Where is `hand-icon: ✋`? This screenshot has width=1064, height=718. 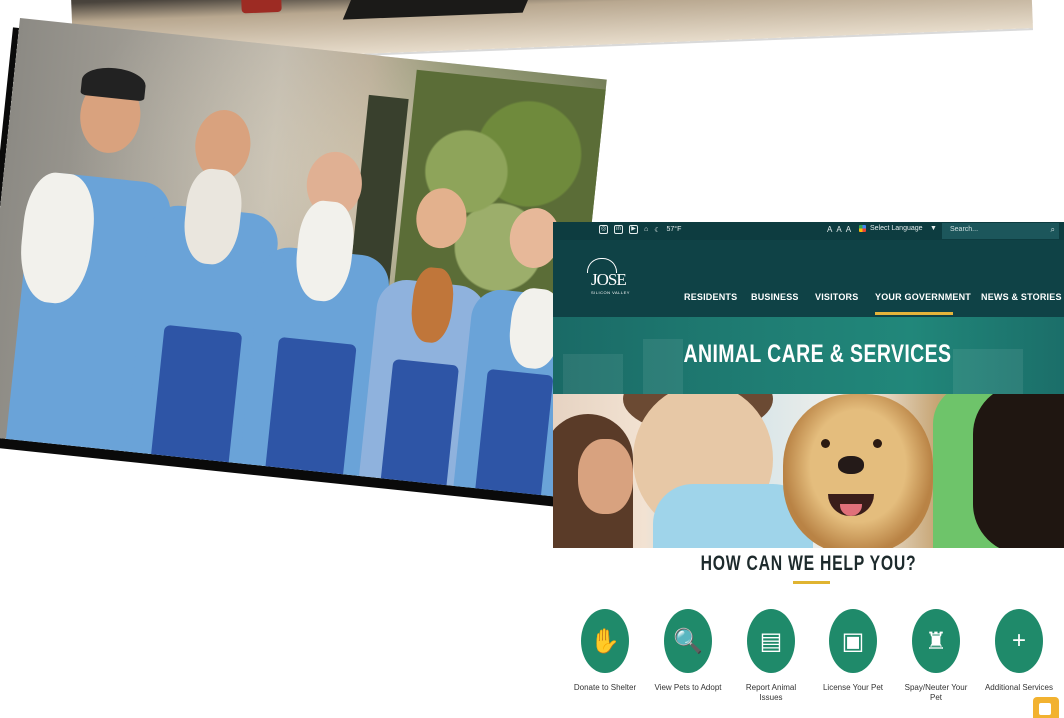 hand-icon: ✋ is located at coordinates (605, 641).